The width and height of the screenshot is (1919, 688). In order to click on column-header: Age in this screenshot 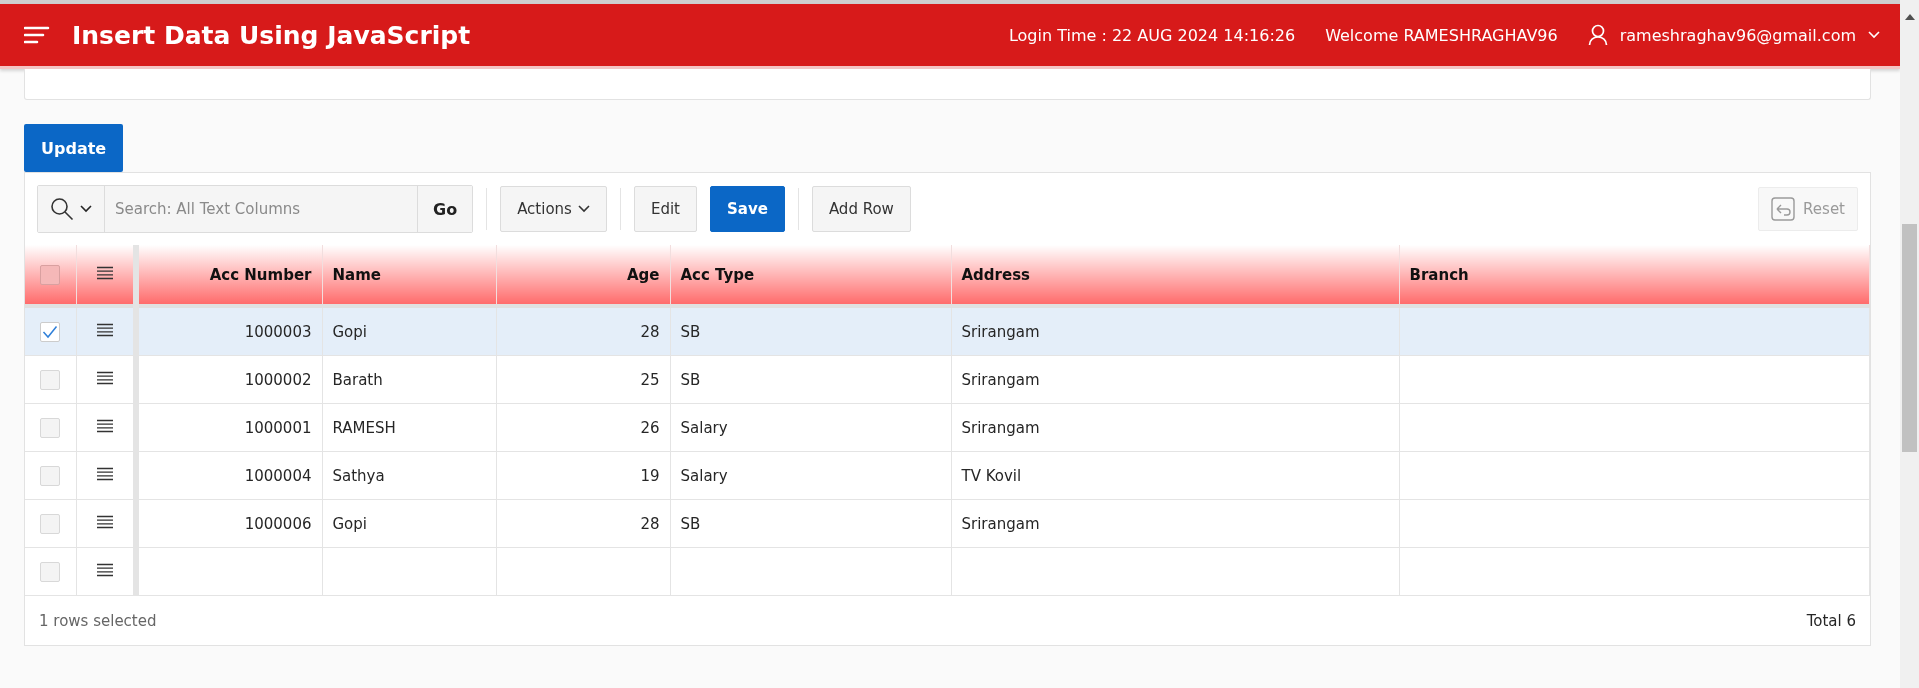, I will do `click(583, 275)`.